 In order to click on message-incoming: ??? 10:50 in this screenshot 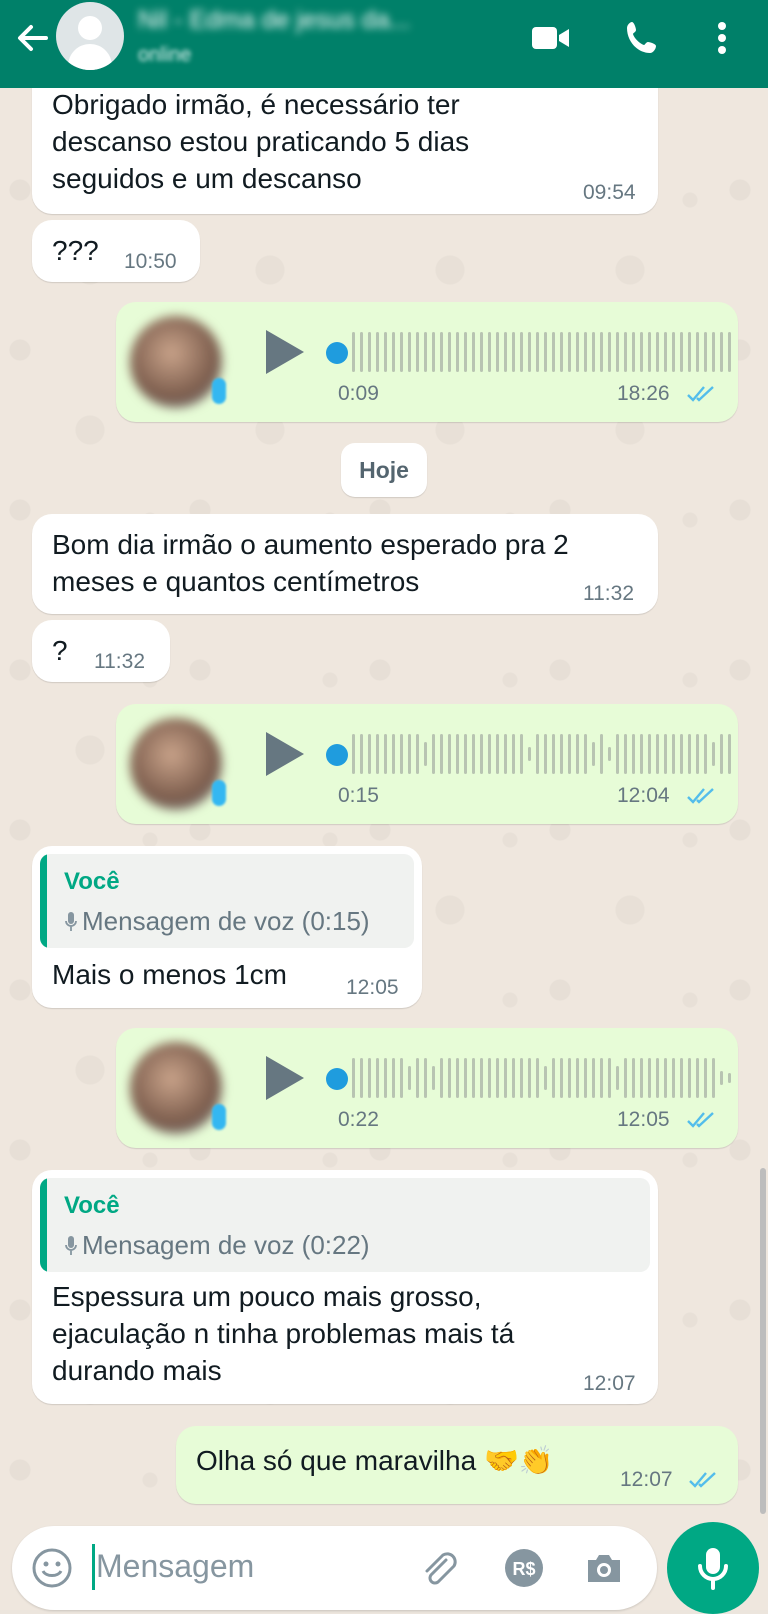, I will do `click(116, 251)`.